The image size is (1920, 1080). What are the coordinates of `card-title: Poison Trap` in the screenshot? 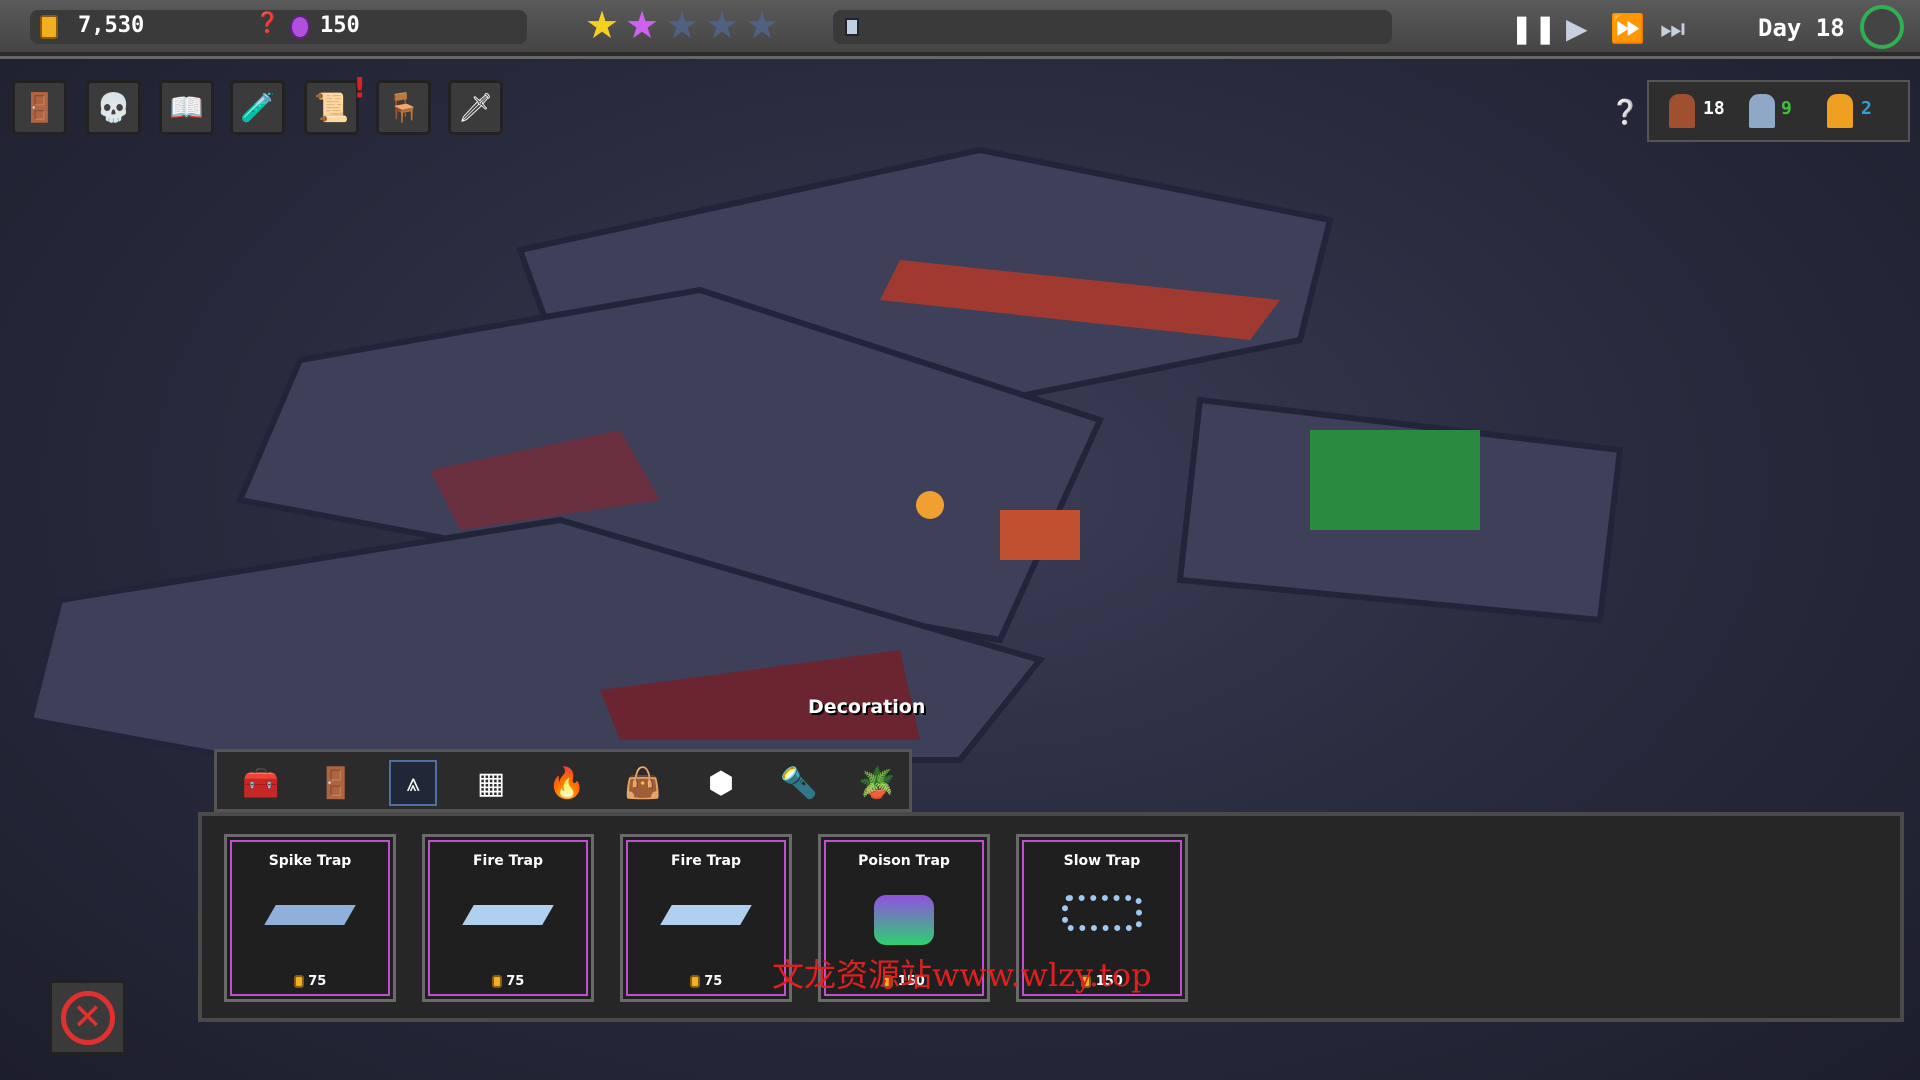 It's located at (904, 861).